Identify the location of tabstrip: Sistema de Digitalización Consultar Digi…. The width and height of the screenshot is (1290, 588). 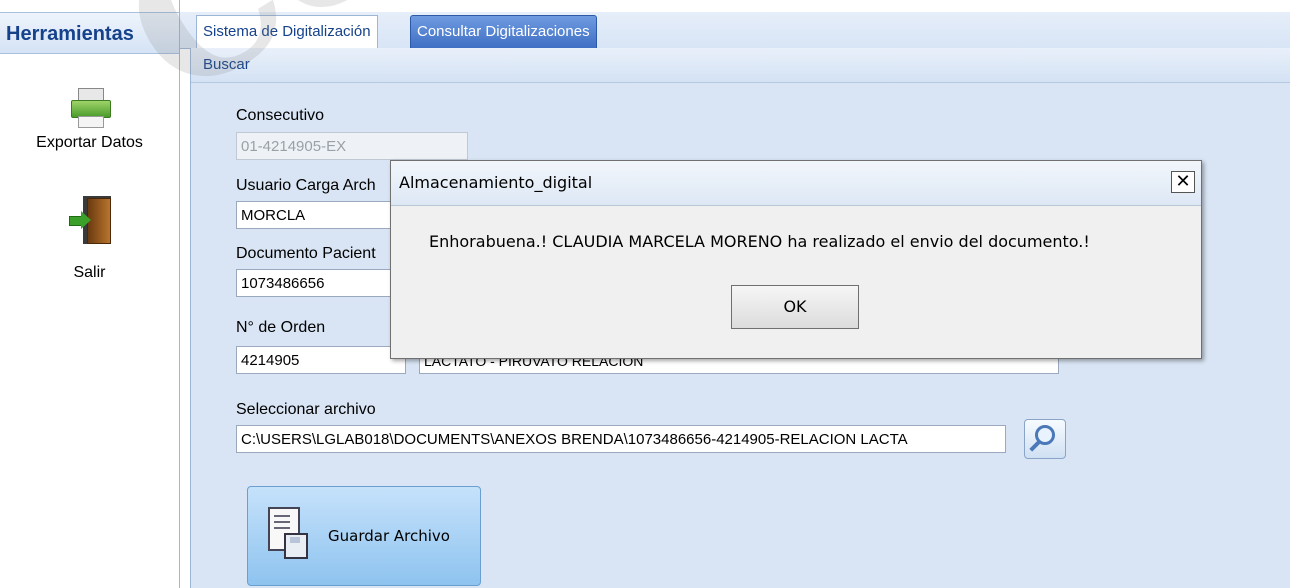
(735, 30).